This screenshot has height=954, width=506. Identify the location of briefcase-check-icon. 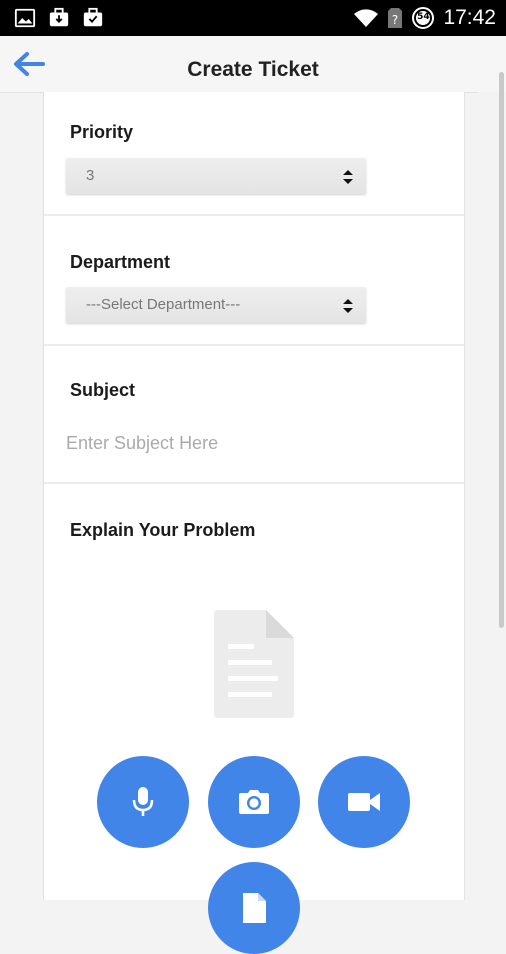
(93, 17).